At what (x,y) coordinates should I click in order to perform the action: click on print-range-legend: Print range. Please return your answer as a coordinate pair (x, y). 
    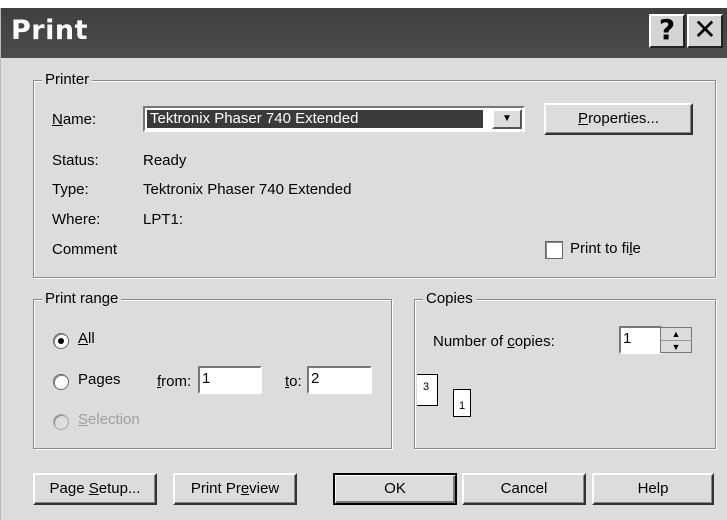
    Looking at the image, I should click on (82, 298).